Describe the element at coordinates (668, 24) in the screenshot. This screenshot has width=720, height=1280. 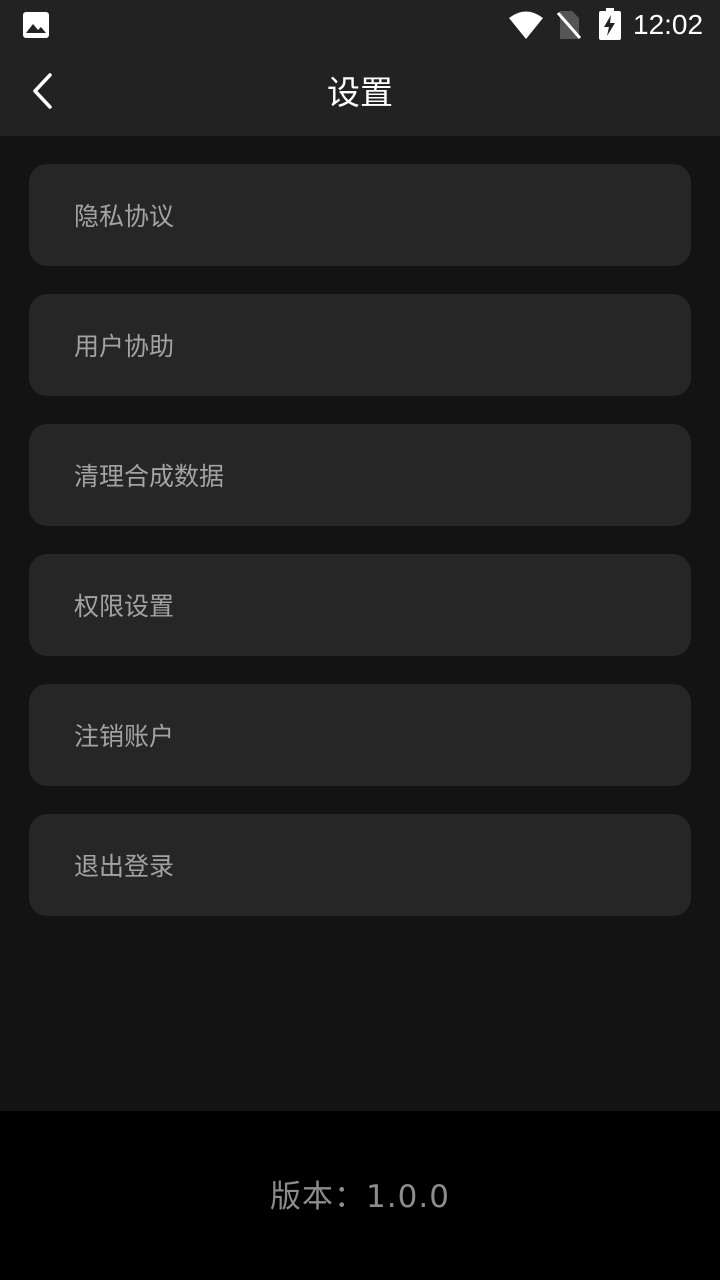
I see `status-time: 12:02` at that location.